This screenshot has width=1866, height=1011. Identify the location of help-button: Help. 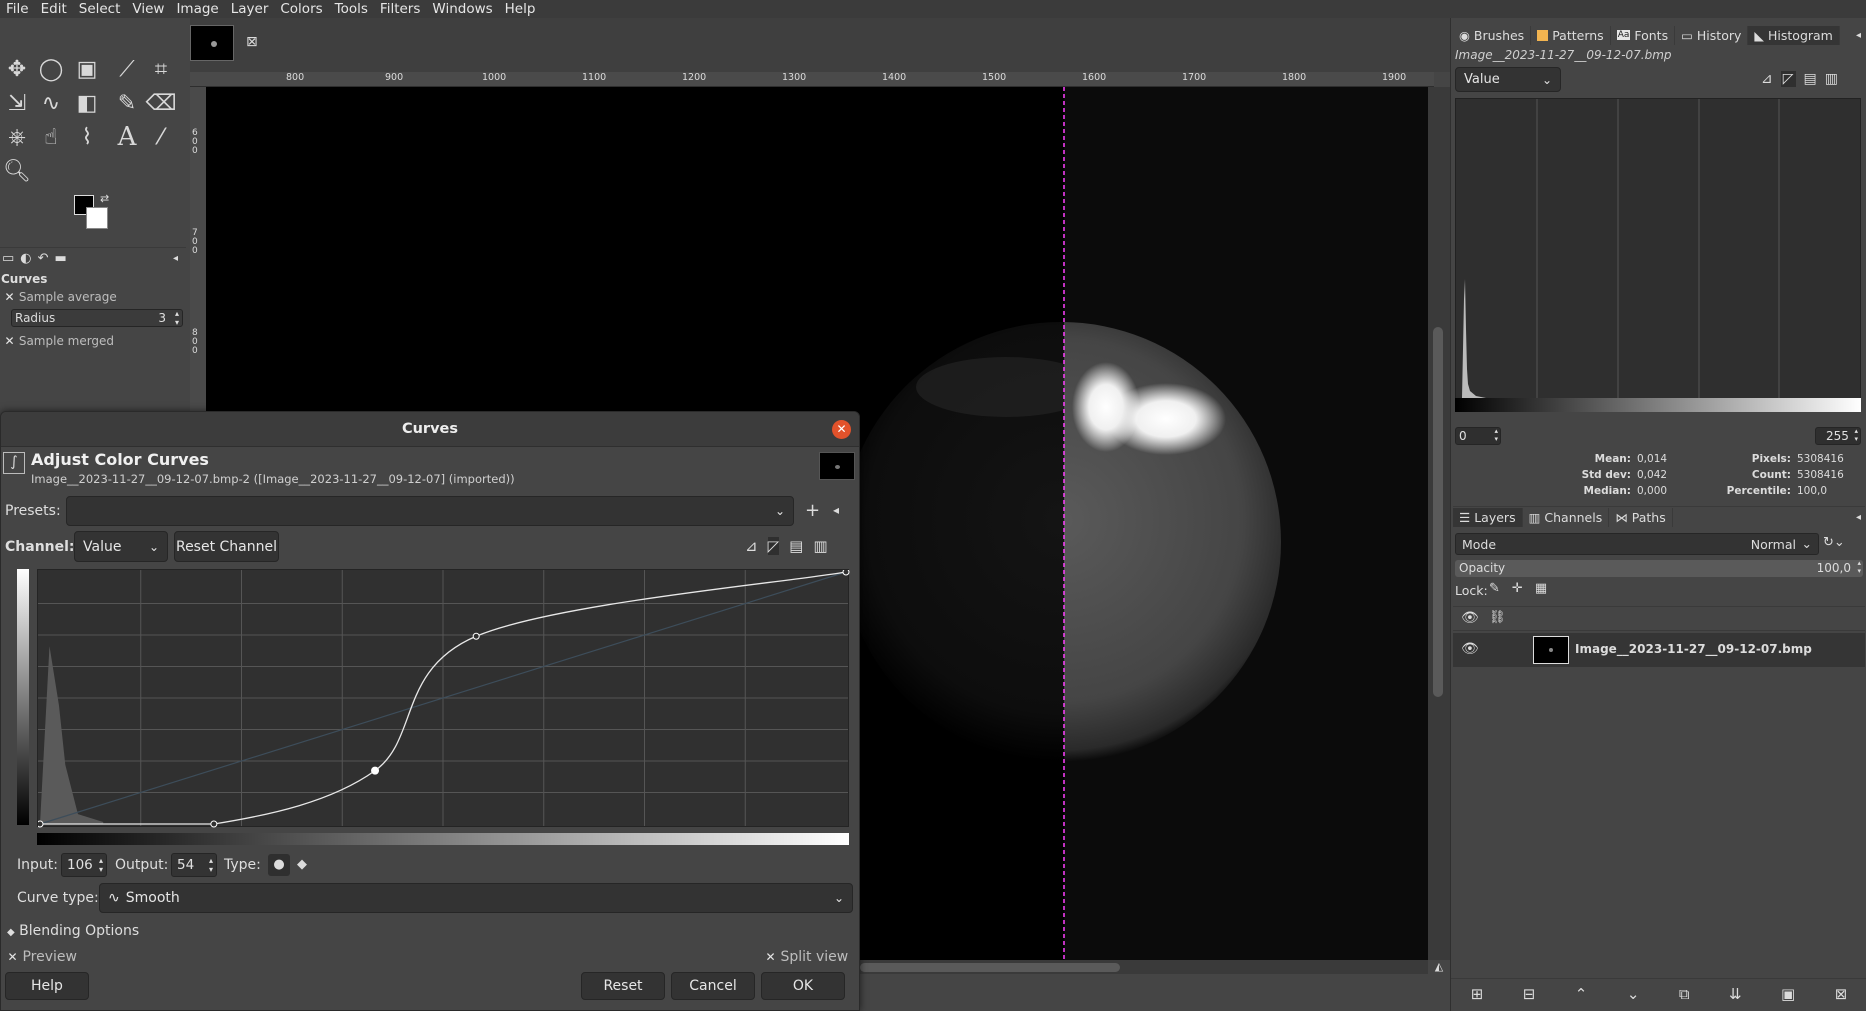
(47, 986).